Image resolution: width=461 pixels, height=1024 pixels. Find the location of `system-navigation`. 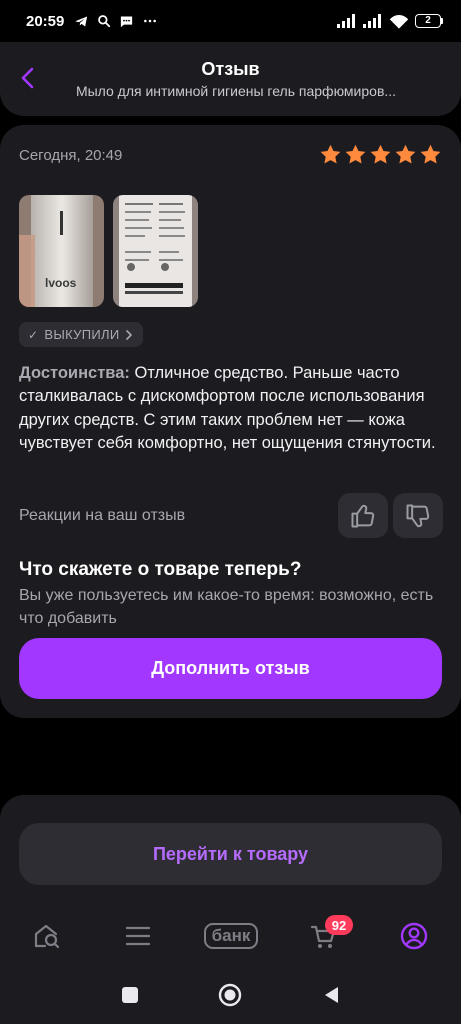

system-navigation is located at coordinates (230, 994).